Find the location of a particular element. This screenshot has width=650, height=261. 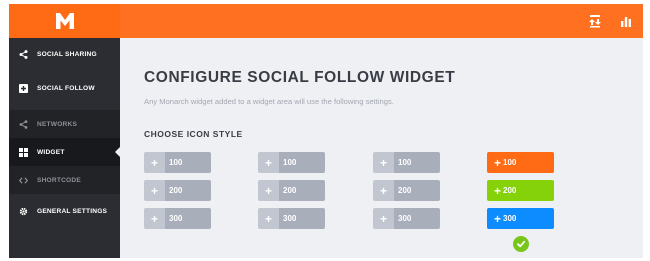

icon-style-2-button-200: + 200 is located at coordinates (291, 190).